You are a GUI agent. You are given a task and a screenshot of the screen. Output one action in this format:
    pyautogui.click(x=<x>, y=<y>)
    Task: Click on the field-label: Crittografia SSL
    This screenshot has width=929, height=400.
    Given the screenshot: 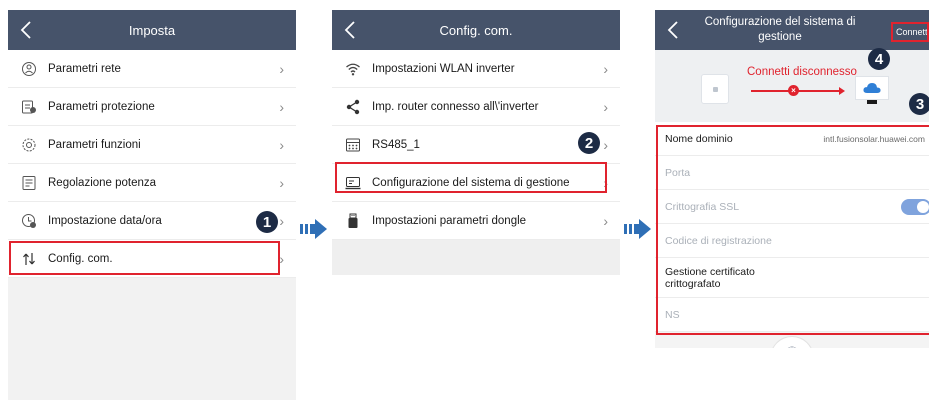 What is the action you would take?
    pyautogui.click(x=702, y=206)
    